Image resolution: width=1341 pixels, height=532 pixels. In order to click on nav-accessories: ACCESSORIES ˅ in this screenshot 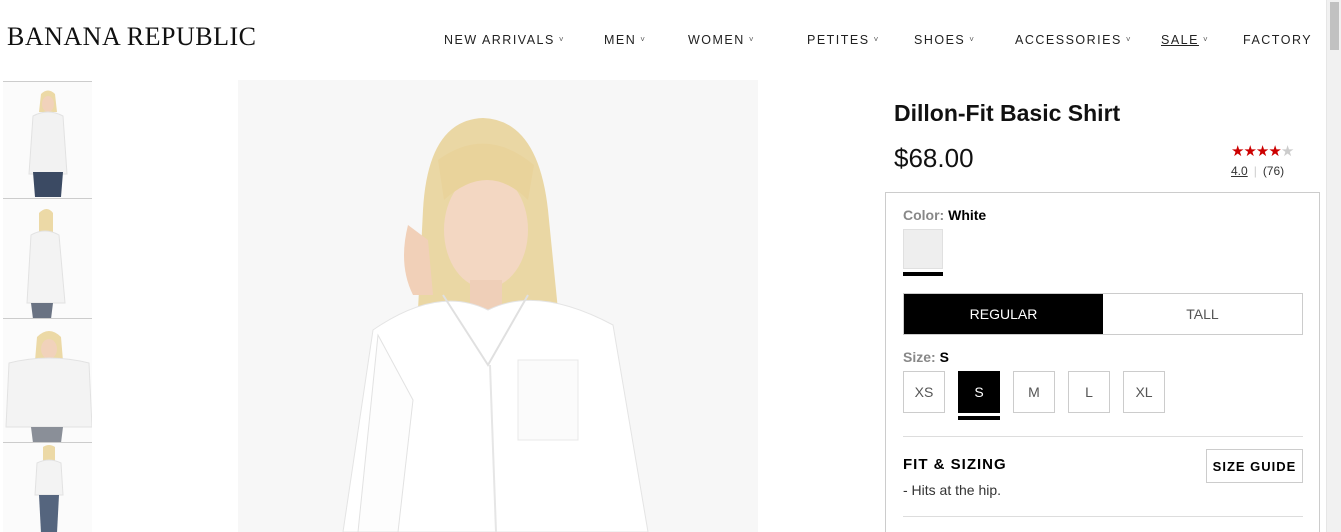, I will do `click(1073, 40)`.